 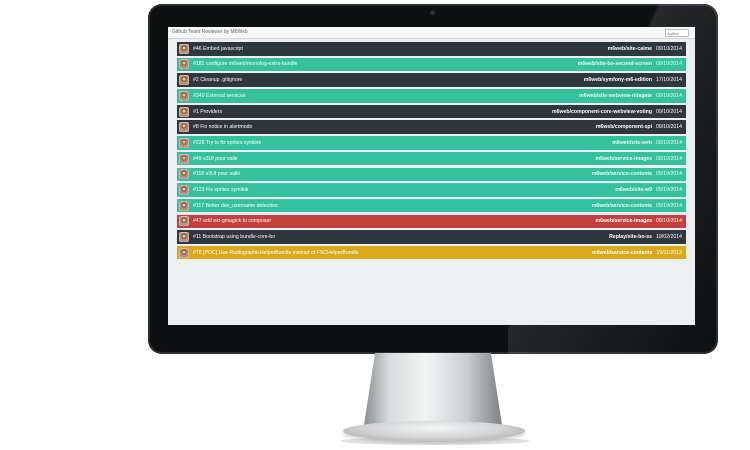 I want to click on repository-name: m6web/site-web, so click(x=632, y=142).